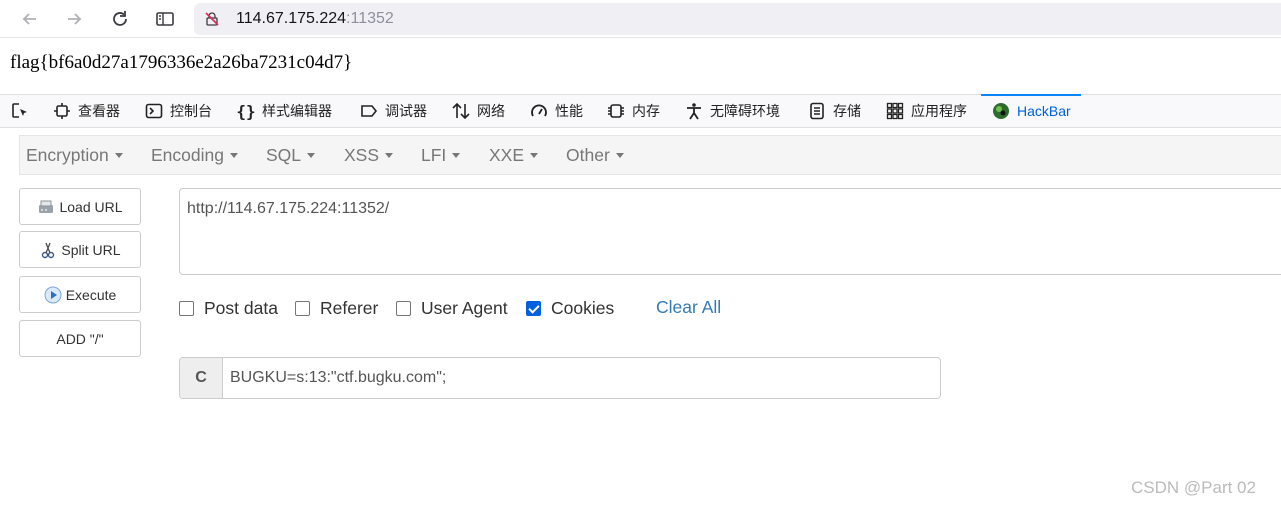  Describe the element at coordinates (737, 19) in the screenshot. I see `address-bar: 114.67.175.224:11352` at that location.